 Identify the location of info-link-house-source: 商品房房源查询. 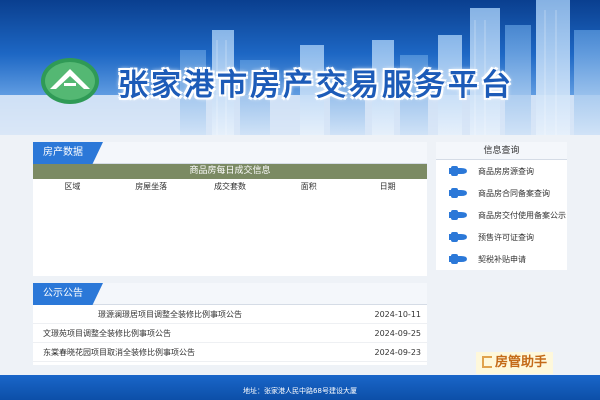
(501, 171).